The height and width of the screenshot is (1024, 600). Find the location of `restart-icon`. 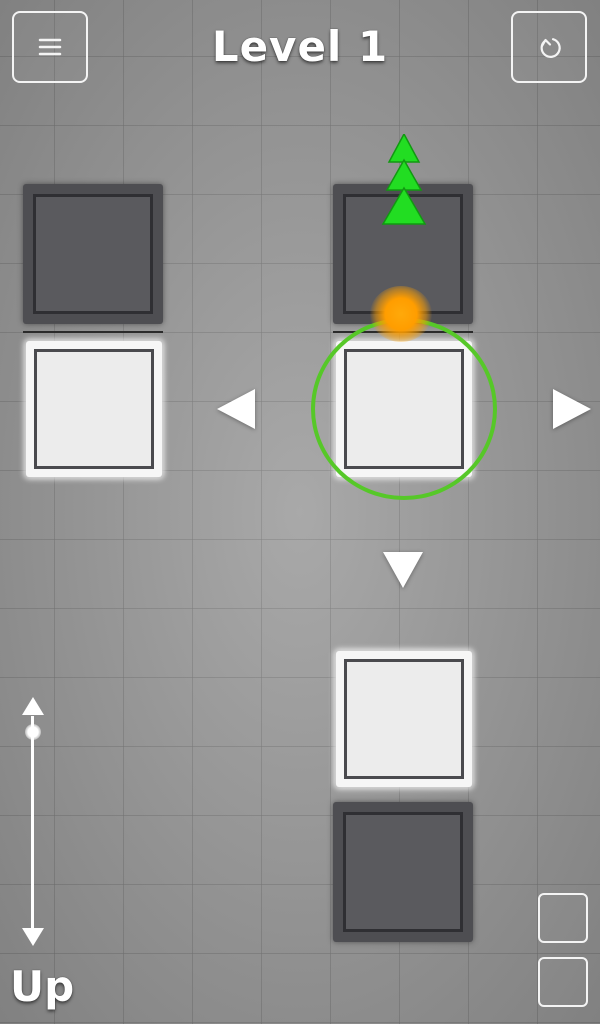

restart-icon is located at coordinates (550, 48).